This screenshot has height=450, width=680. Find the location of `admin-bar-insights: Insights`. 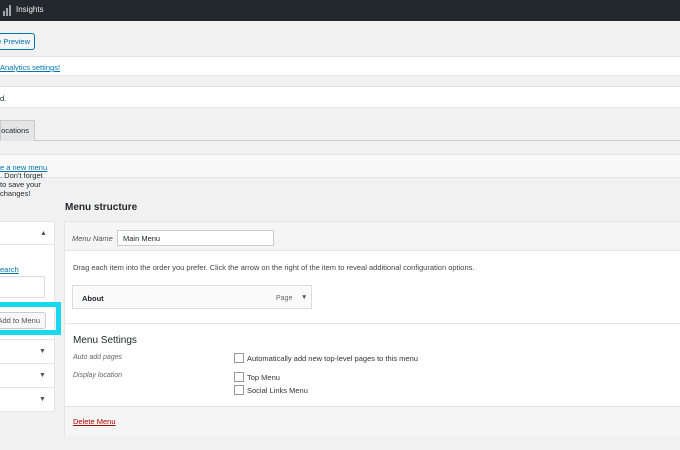

admin-bar-insights: Insights is located at coordinates (30, 9).